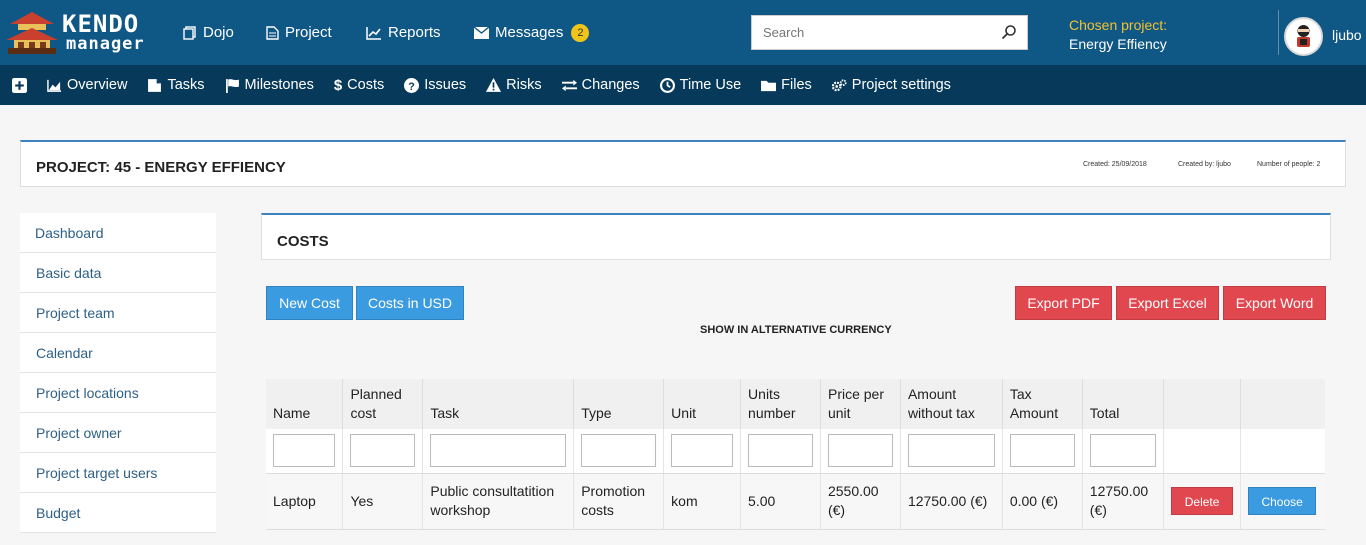 The width and height of the screenshot is (1366, 545). What do you see at coordinates (105, 44) in the screenshot?
I see `brand-subname: manager` at bounding box center [105, 44].